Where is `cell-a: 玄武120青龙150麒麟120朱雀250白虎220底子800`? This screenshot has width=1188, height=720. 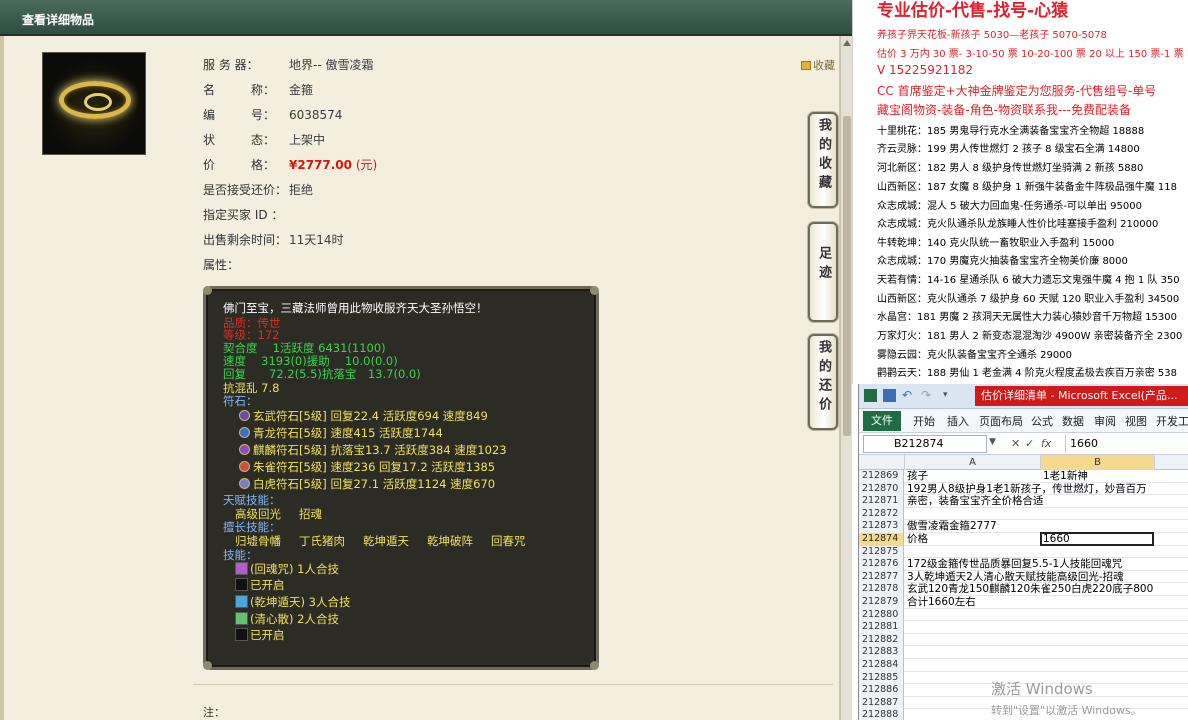
cell-a: 玄武120青龙150麒麟120朱雀250白虎220底子800 is located at coordinates (1030, 589).